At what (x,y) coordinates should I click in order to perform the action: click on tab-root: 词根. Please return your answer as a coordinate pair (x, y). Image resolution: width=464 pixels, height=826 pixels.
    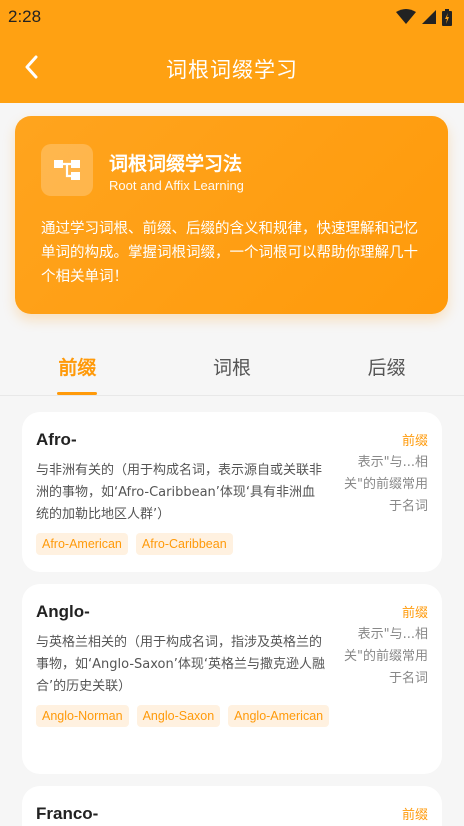
    Looking at the image, I should click on (232, 366).